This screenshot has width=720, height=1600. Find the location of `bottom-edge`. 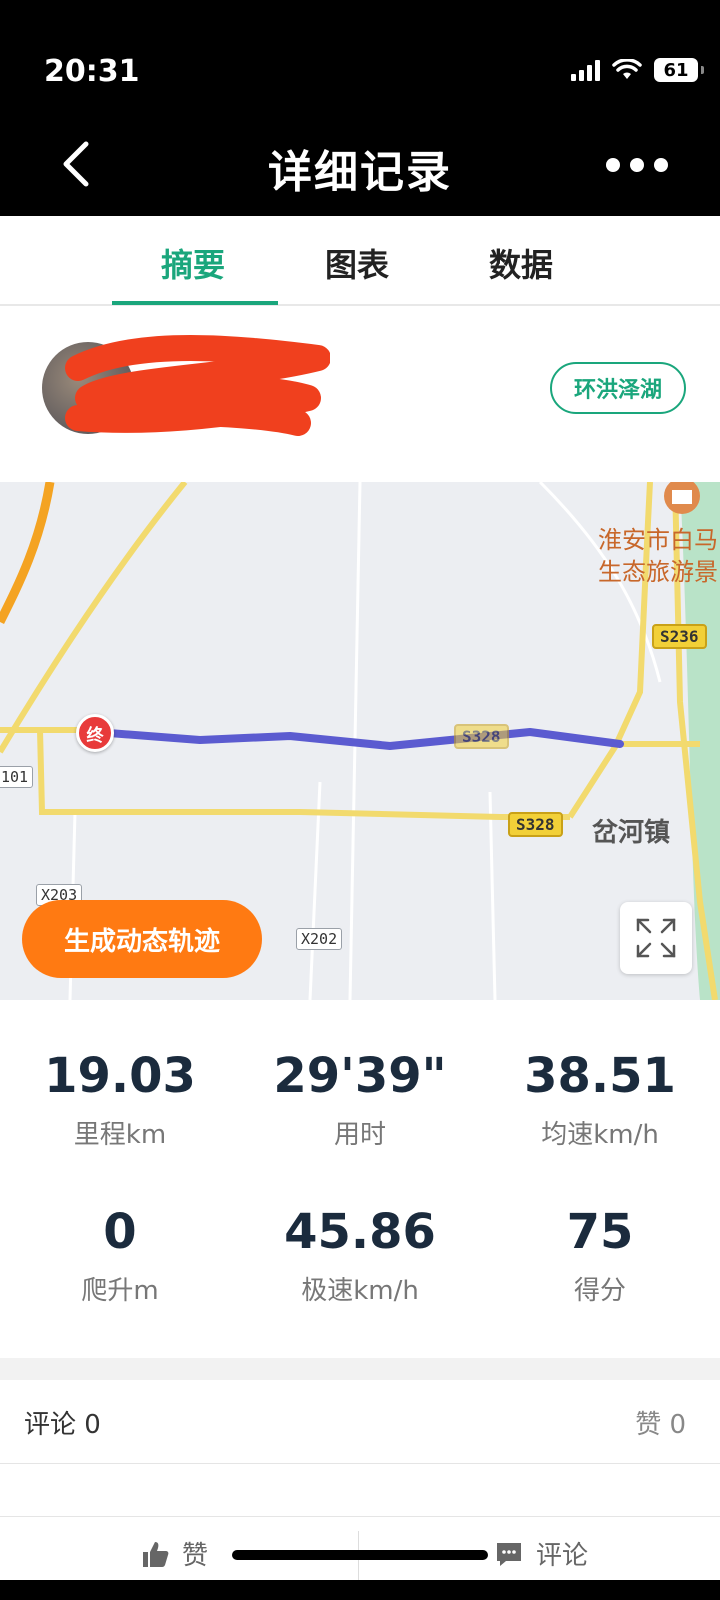

bottom-edge is located at coordinates (360, 1590).